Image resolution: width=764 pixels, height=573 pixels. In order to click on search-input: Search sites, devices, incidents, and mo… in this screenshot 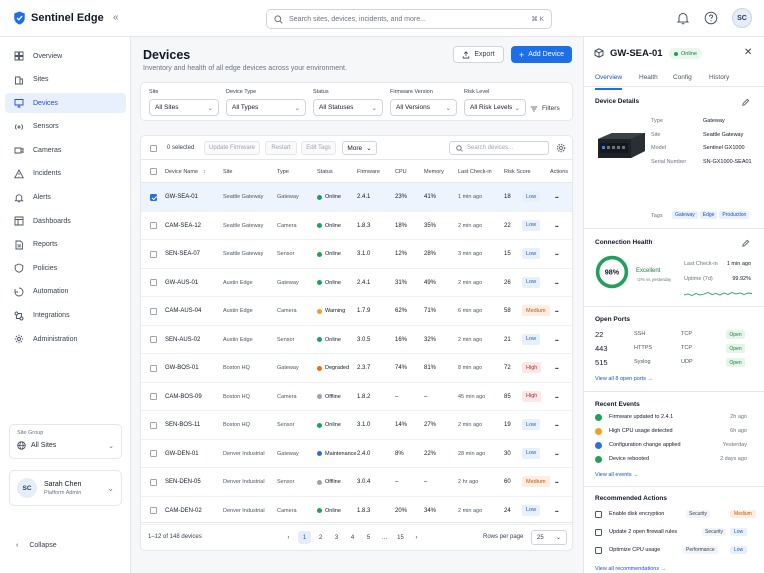, I will do `click(407, 19)`.